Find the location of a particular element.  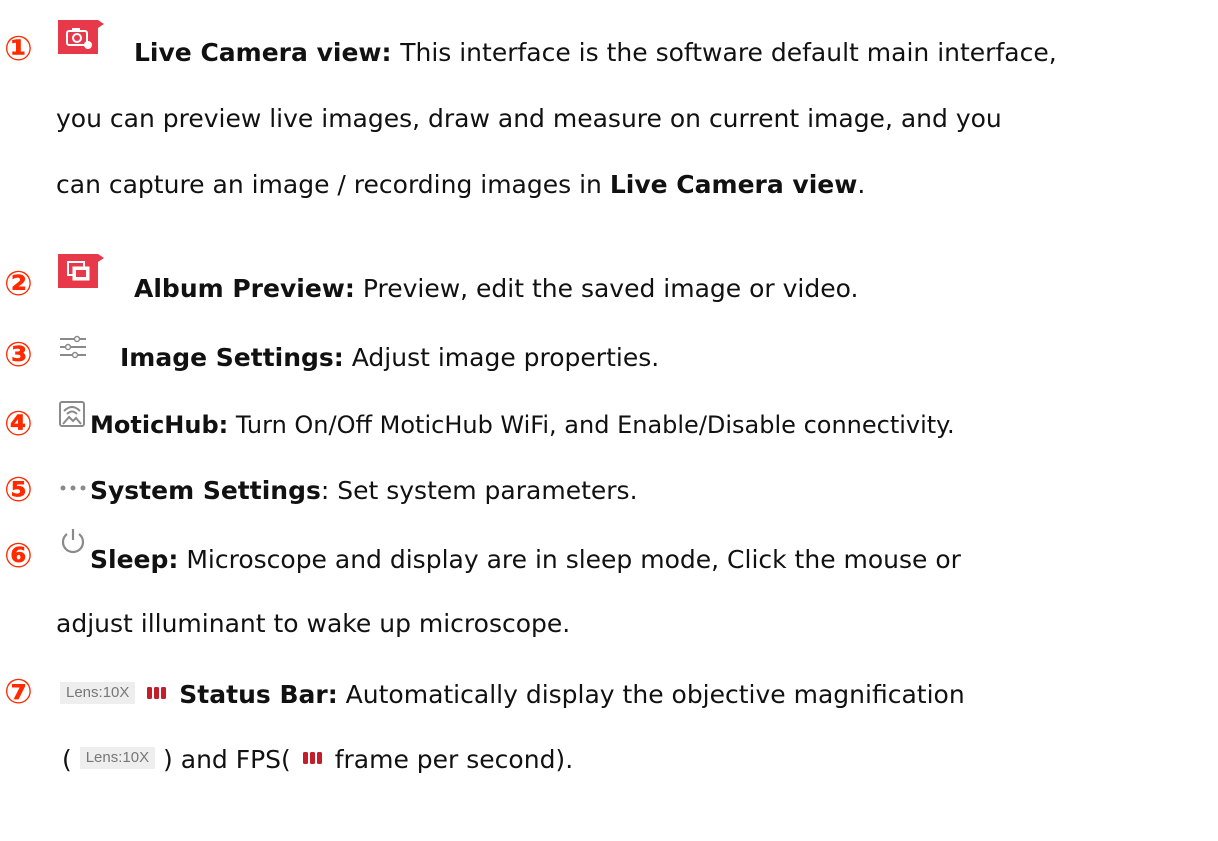

album-icon is located at coordinates (81, 271).